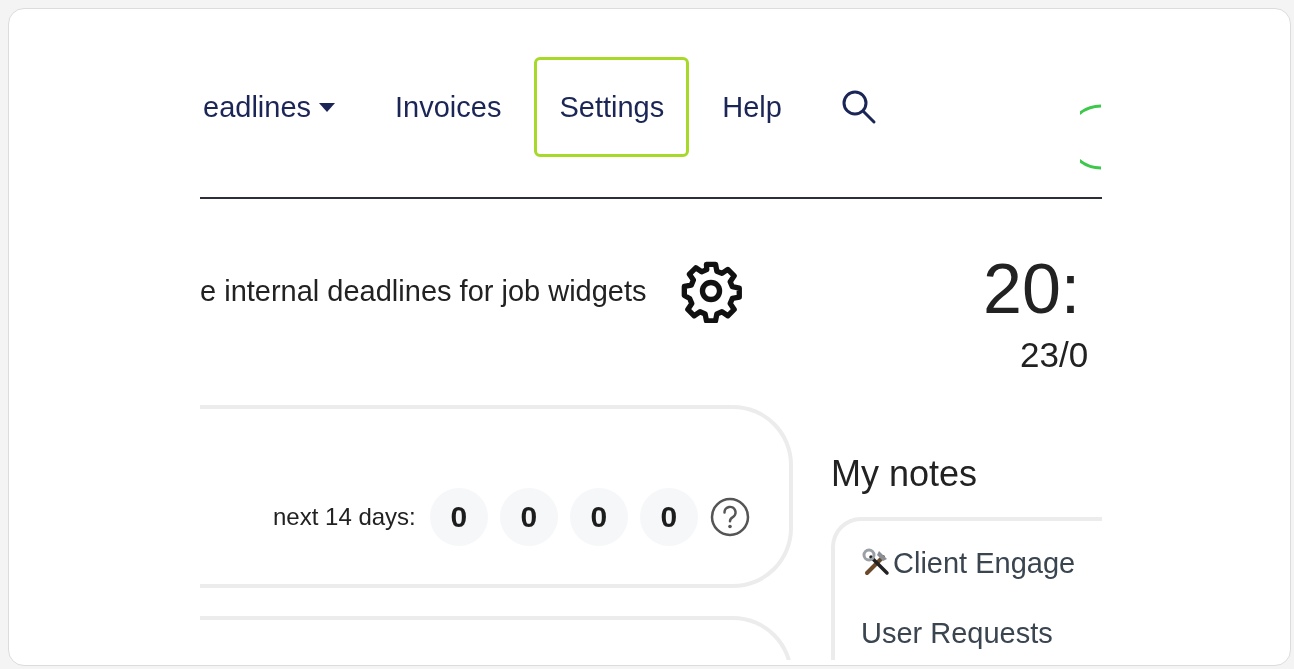 The width and height of the screenshot is (1294, 669). Describe the element at coordinates (423, 291) in the screenshot. I see `widget-settings-text: e internal deadlines for job widgets` at that location.